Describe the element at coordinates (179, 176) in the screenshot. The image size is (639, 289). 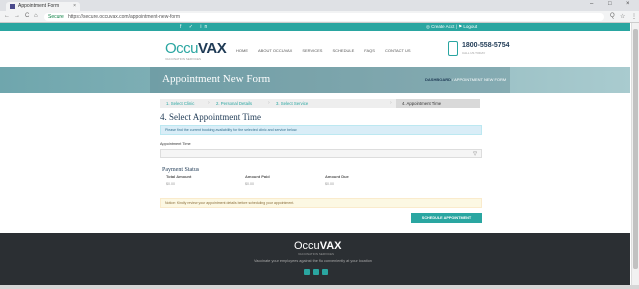
I see `payment-header: Total Amount` at that location.